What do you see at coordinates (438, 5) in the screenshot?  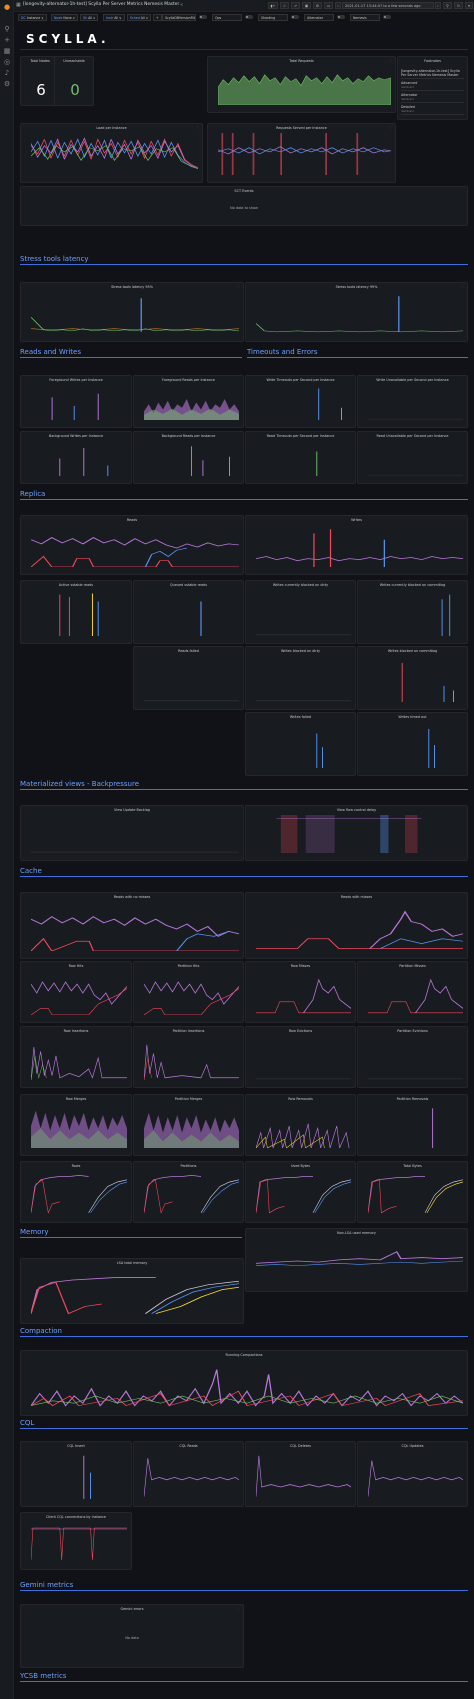 I see `time-forward-button: ›` at bounding box center [438, 5].